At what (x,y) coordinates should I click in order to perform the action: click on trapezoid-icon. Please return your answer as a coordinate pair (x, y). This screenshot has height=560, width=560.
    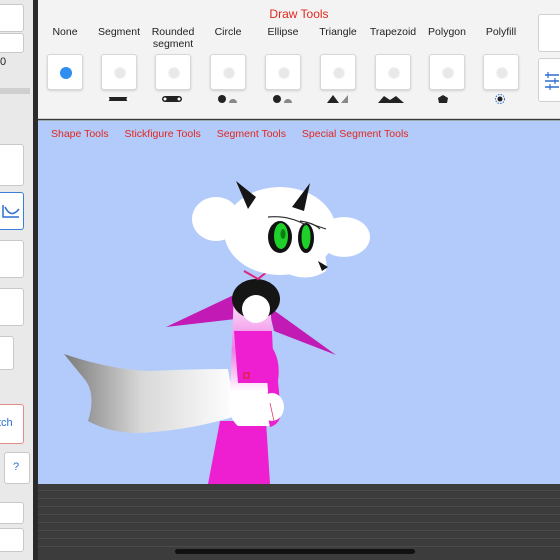
    Looking at the image, I should click on (391, 99).